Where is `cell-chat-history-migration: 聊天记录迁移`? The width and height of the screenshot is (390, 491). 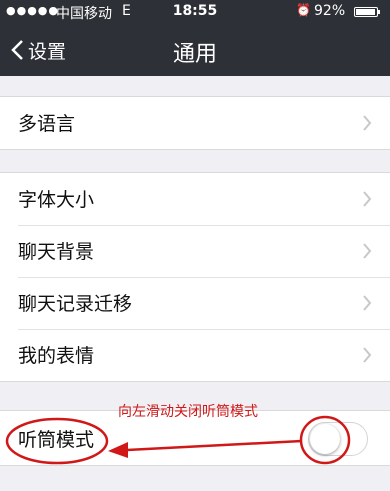
cell-chat-history-migration: 聊天记录迁移 is located at coordinates (195, 303).